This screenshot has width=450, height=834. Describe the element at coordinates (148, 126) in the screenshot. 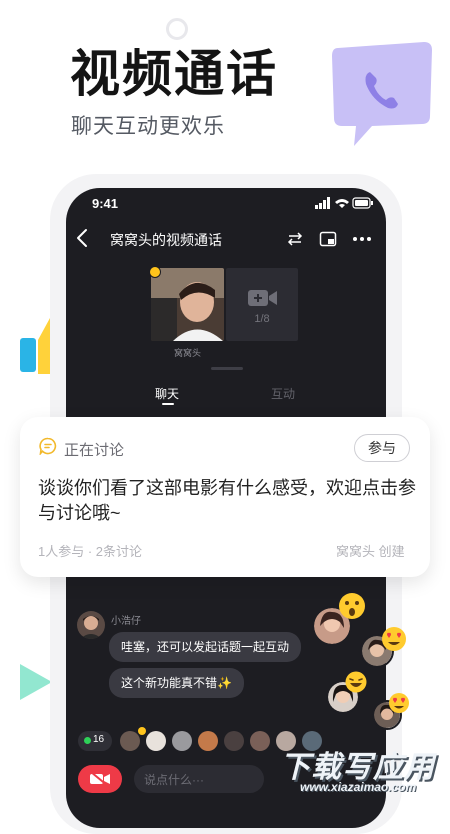

I see `promo-subline: 聊天互动更欢乐` at that location.